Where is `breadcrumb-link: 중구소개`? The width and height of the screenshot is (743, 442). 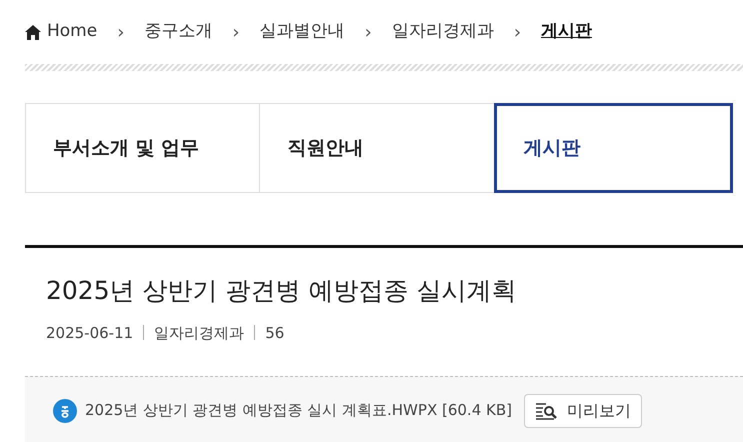 breadcrumb-link: 중구소개 is located at coordinates (178, 32).